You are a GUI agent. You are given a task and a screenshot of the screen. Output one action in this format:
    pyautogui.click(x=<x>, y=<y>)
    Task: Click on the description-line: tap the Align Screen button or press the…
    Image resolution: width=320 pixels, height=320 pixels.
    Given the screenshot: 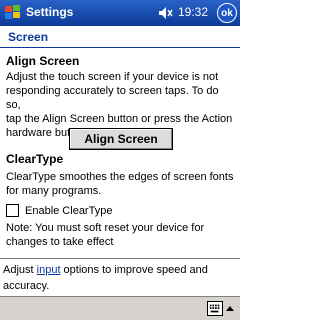 What is the action you would take?
    pyautogui.click(x=119, y=119)
    